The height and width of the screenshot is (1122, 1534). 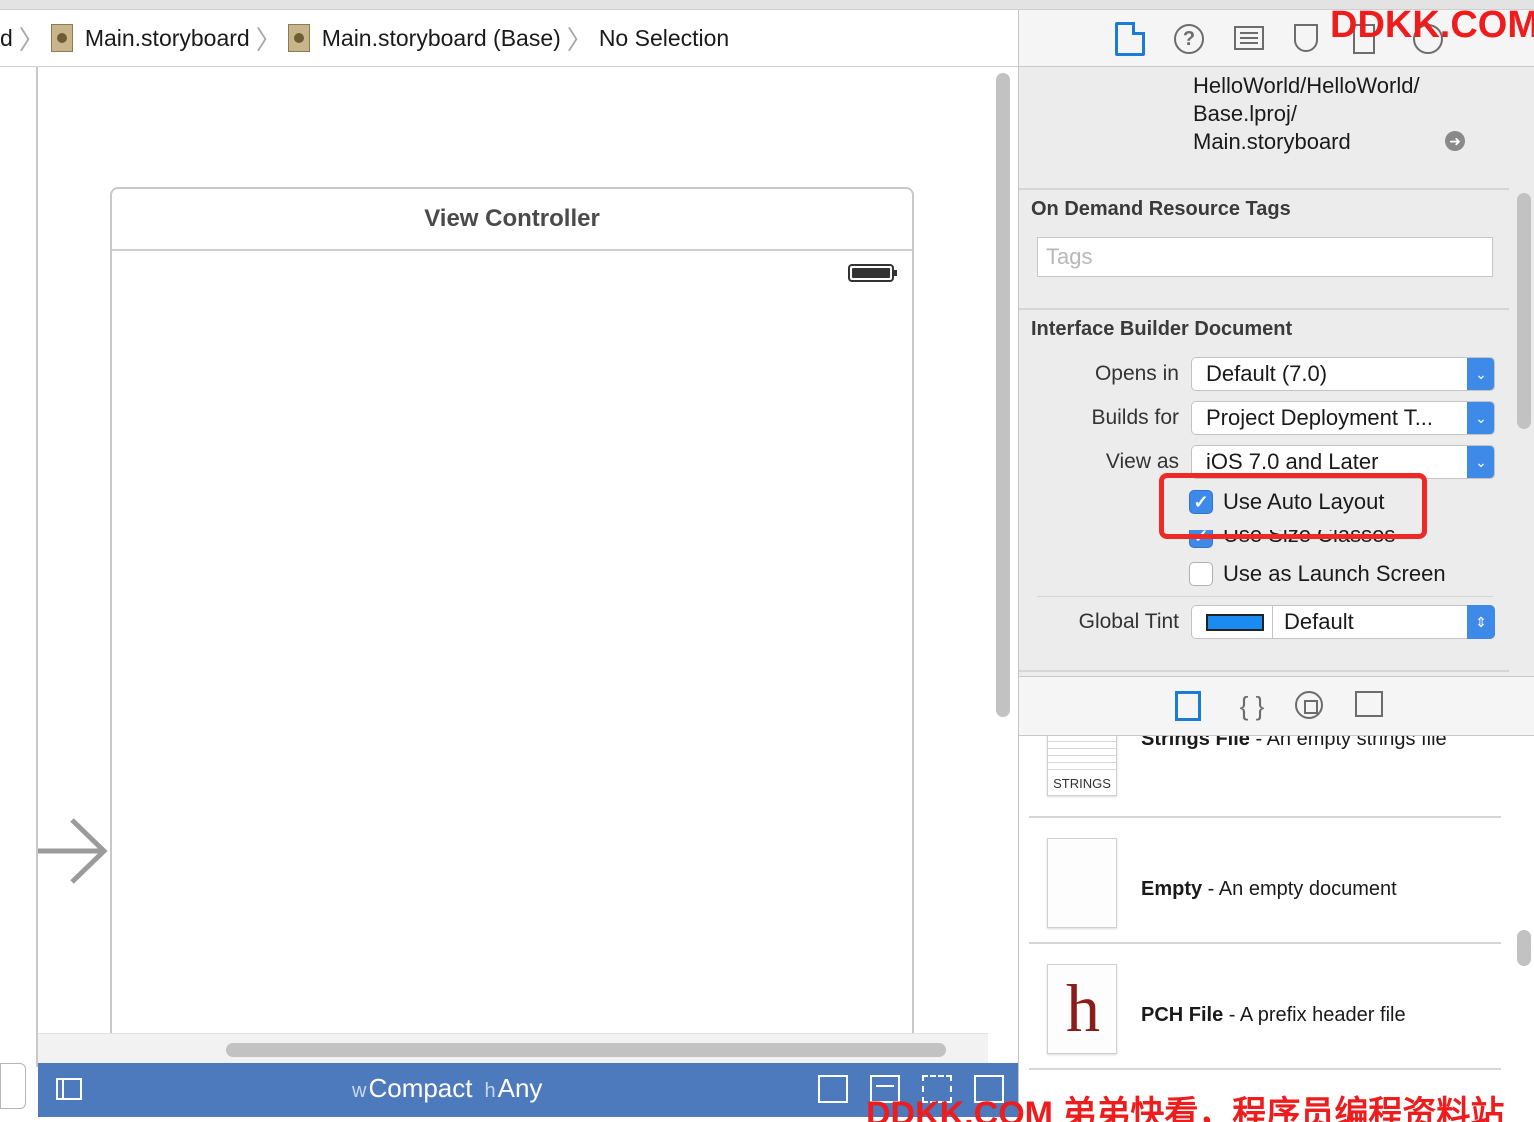 I want to click on item-name: Strings File, so click(x=1195, y=743).